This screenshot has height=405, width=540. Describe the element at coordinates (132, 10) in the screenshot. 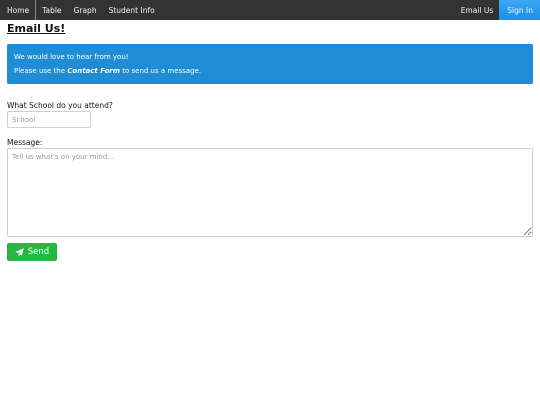

I see `nav-student-info: Student Info` at that location.